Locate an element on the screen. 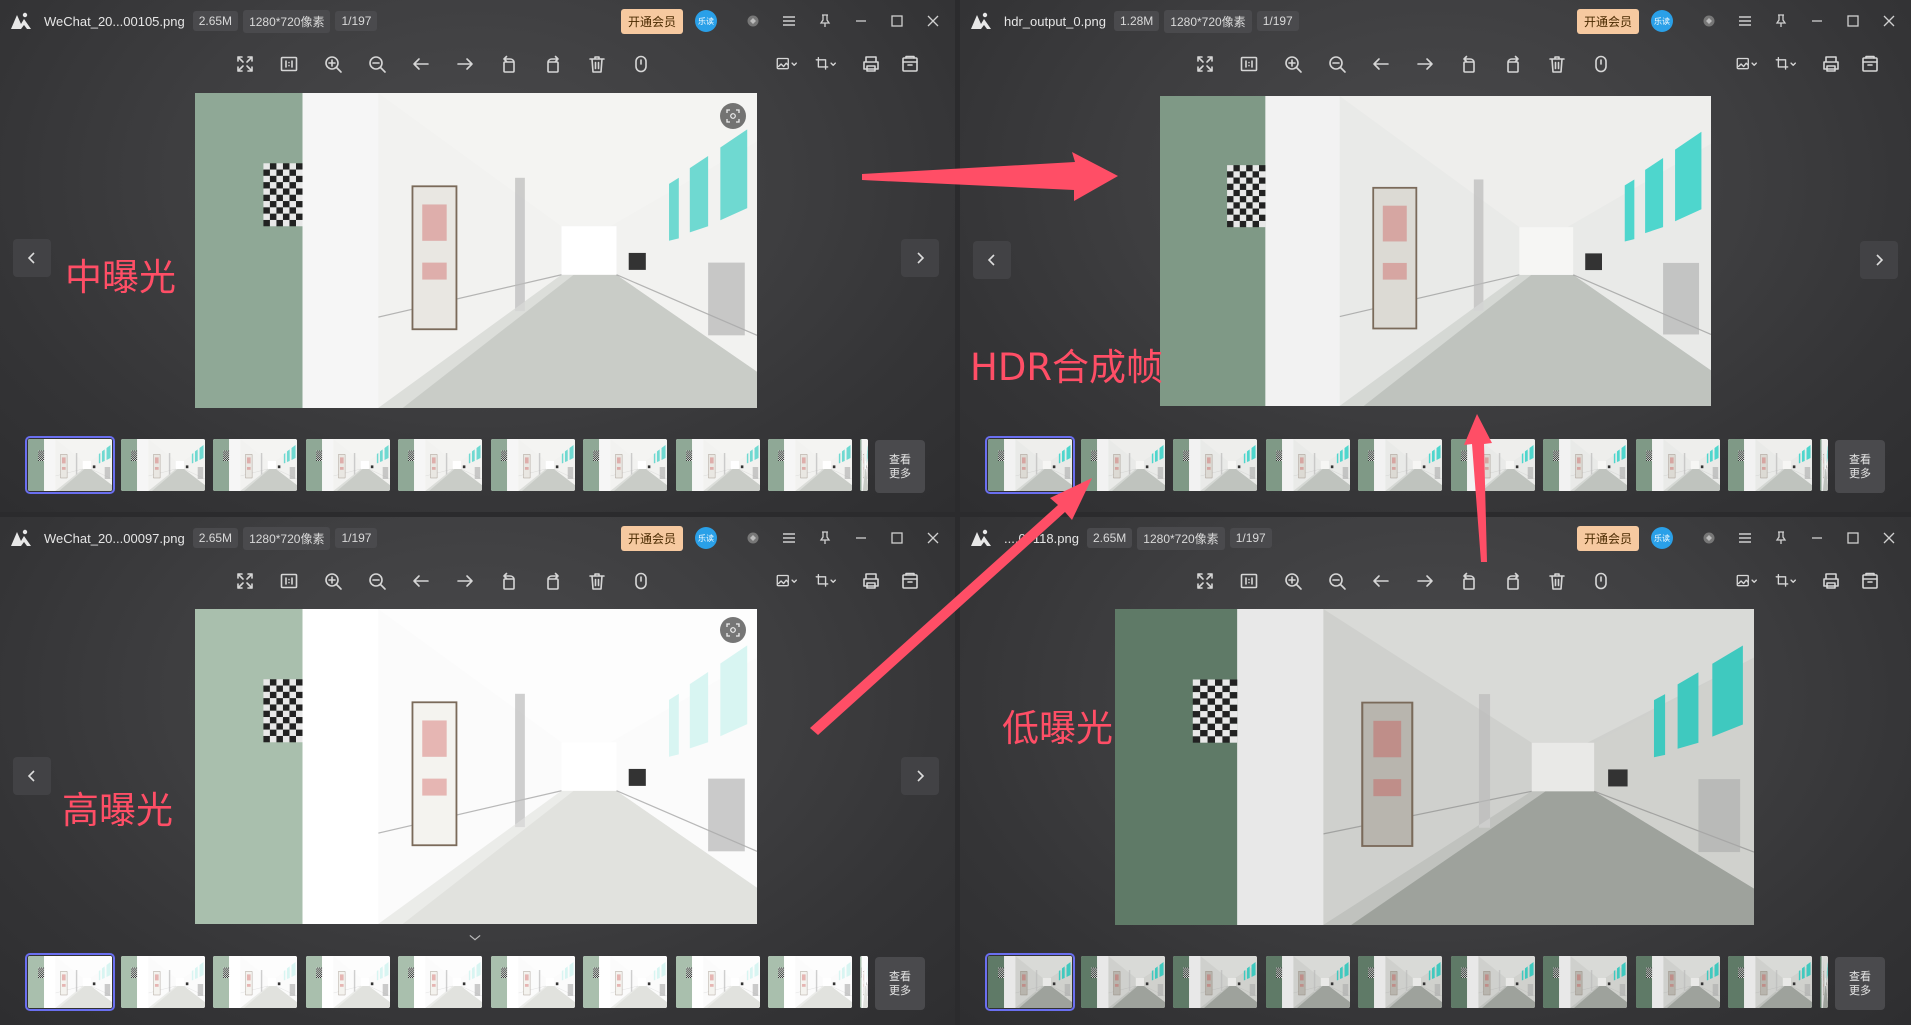  rotate-right-icon is located at coordinates (1513, 581).